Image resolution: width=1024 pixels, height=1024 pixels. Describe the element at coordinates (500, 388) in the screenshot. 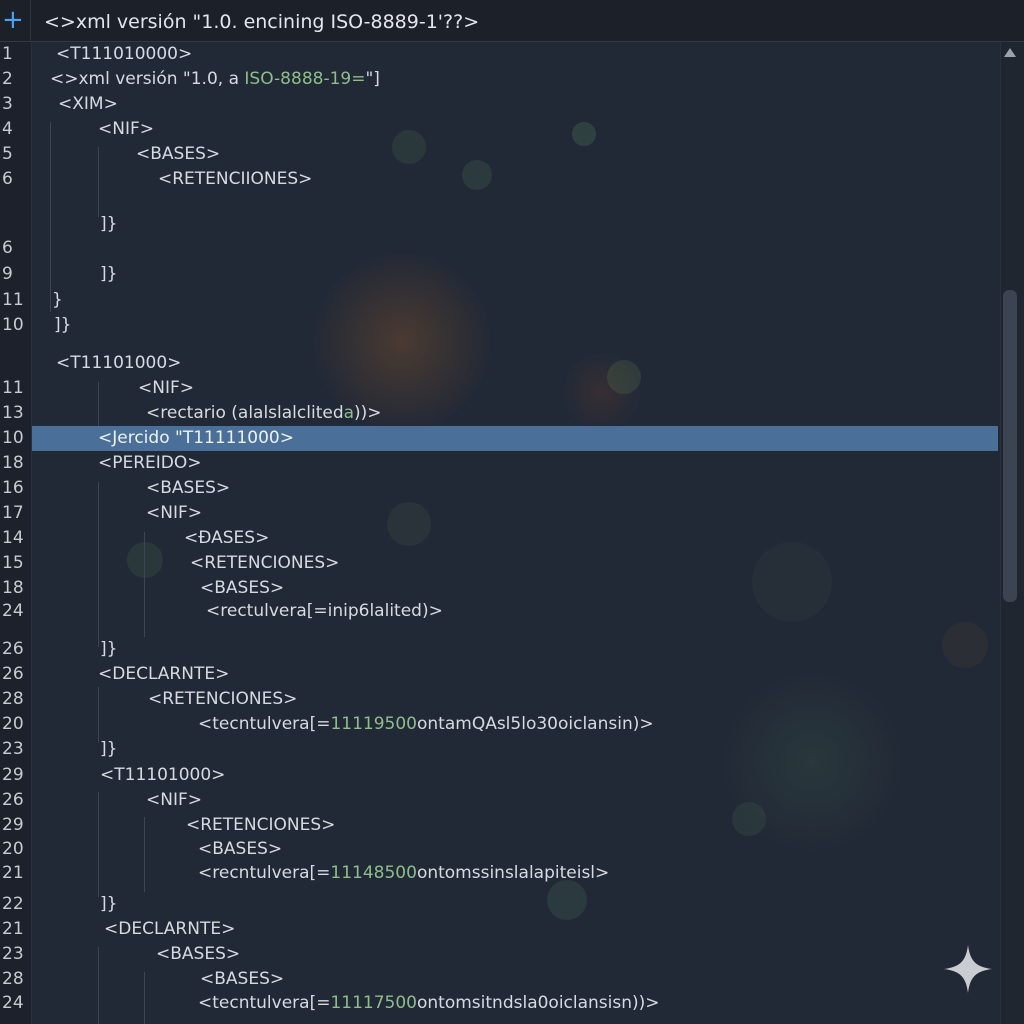

I see `code-line: 11 <NIF>` at that location.